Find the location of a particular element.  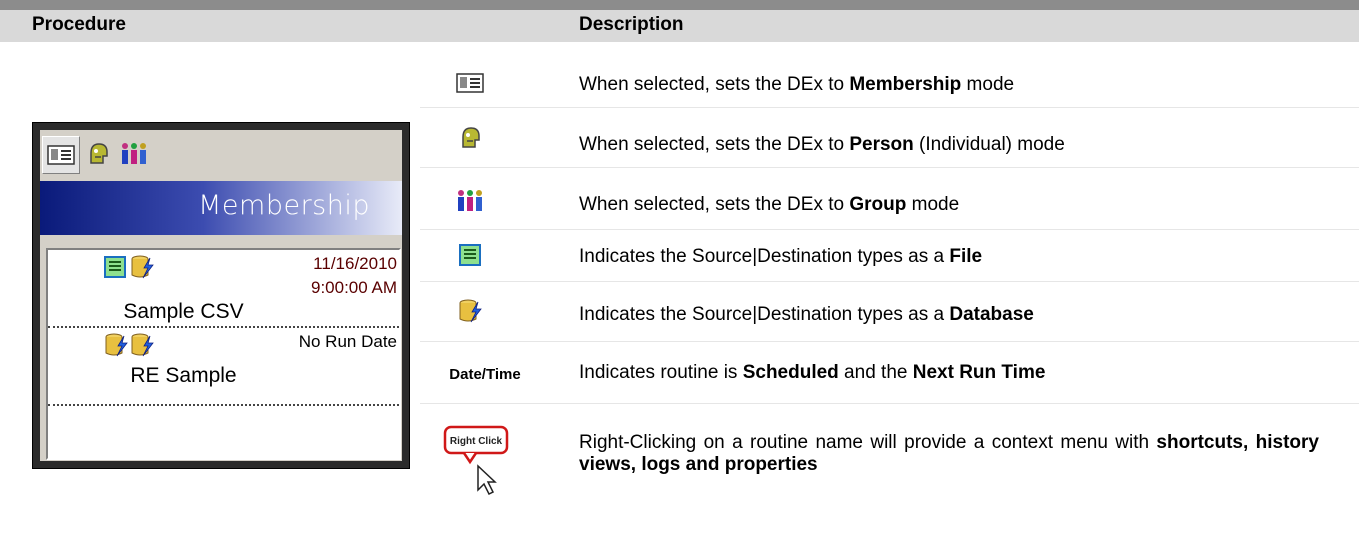

date-time-label: Date/Time is located at coordinates (485, 374).